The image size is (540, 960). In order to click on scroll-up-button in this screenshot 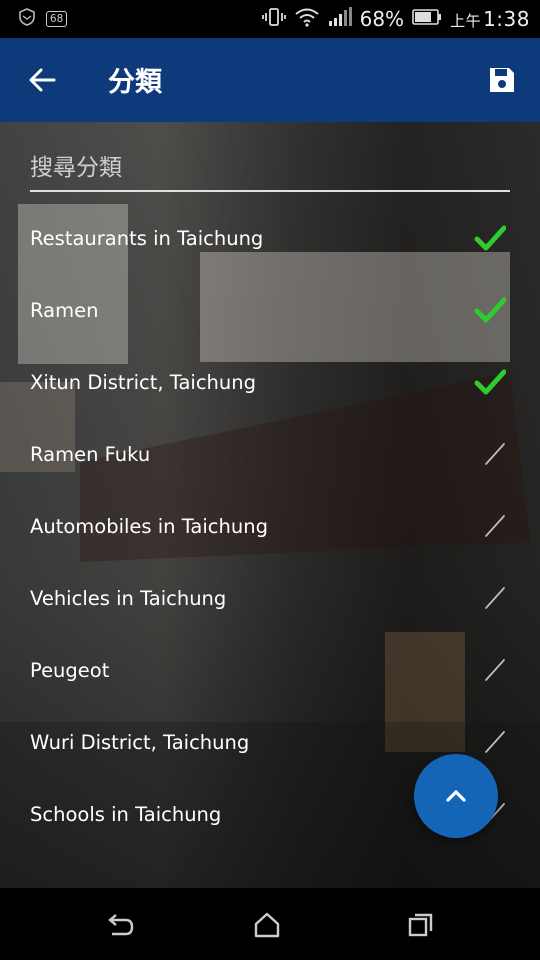, I will do `click(456, 796)`.